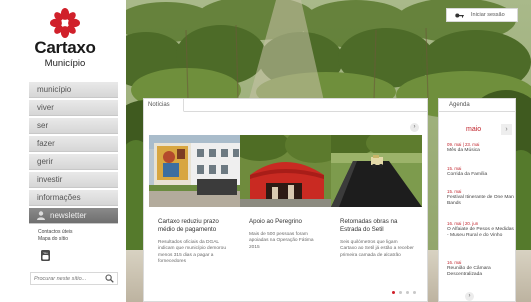 The width and height of the screenshot is (531, 302). I want to click on nav-item-gerir: gerir, so click(73, 162).